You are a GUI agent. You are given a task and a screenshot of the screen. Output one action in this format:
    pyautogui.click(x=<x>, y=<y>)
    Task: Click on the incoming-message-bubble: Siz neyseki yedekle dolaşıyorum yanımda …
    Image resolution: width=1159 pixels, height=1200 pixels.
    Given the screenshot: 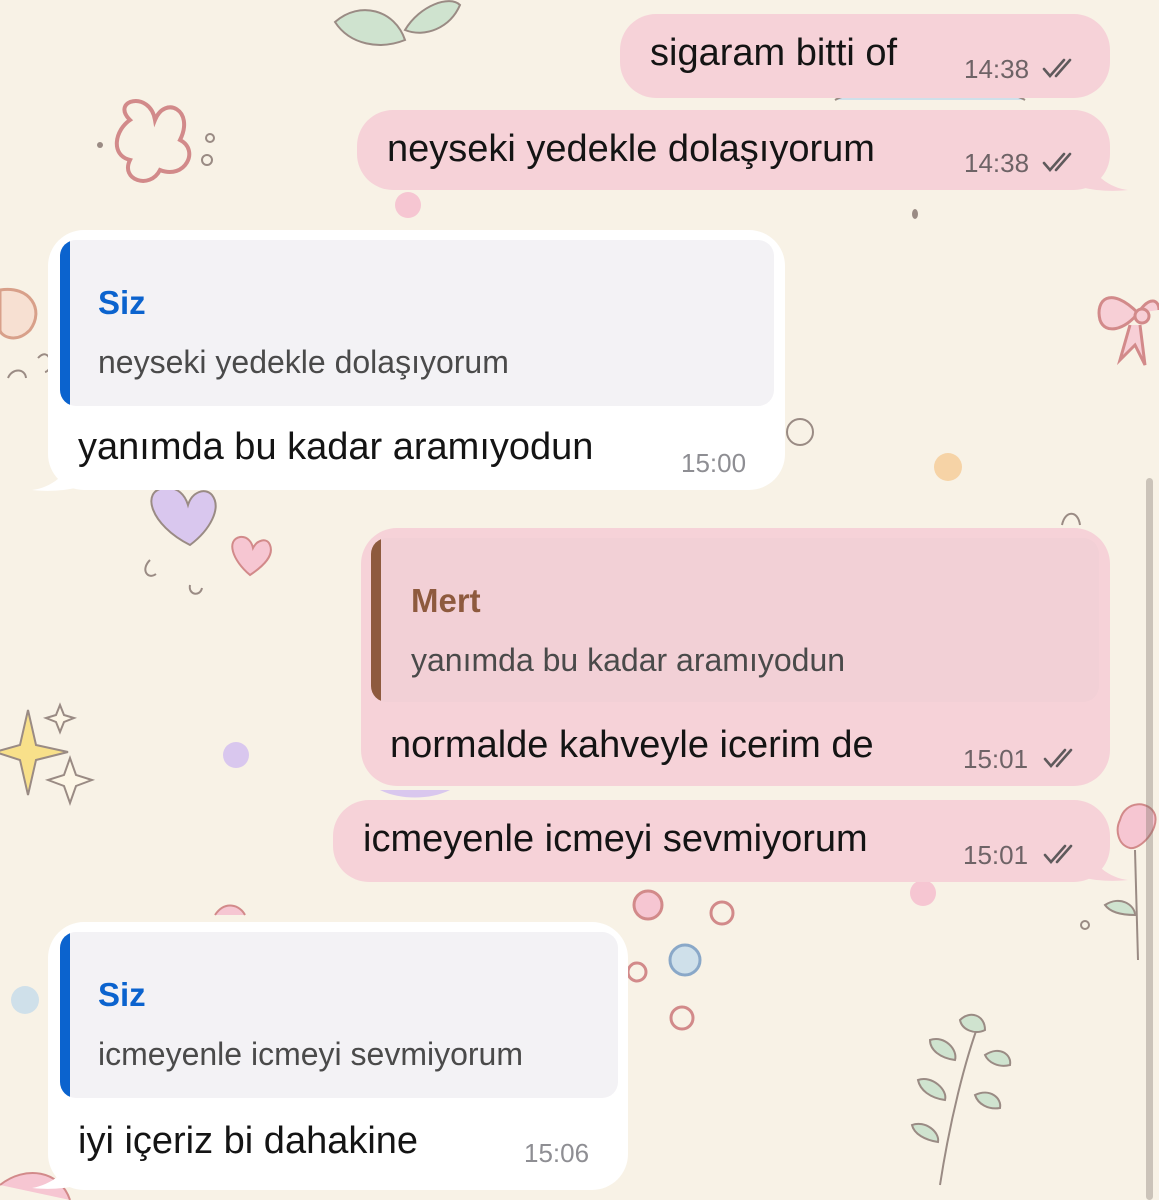 What is the action you would take?
    pyautogui.click(x=416, y=360)
    